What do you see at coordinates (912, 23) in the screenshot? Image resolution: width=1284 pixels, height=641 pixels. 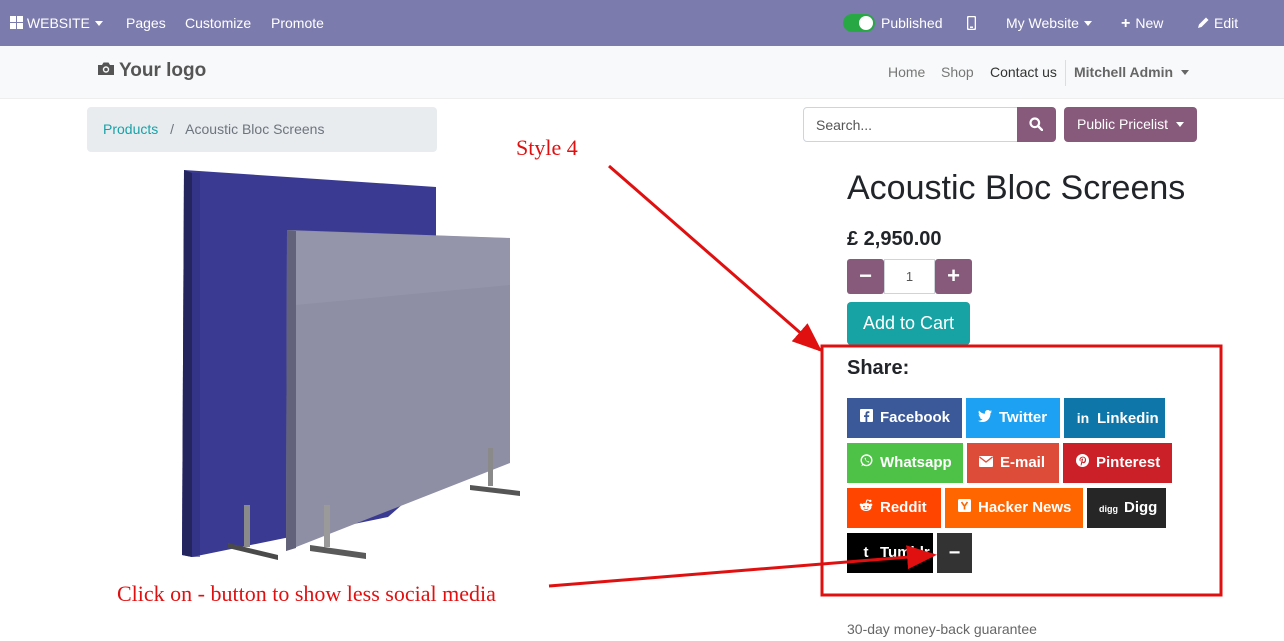 I see `published-label: Published` at bounding box center [912, 23].